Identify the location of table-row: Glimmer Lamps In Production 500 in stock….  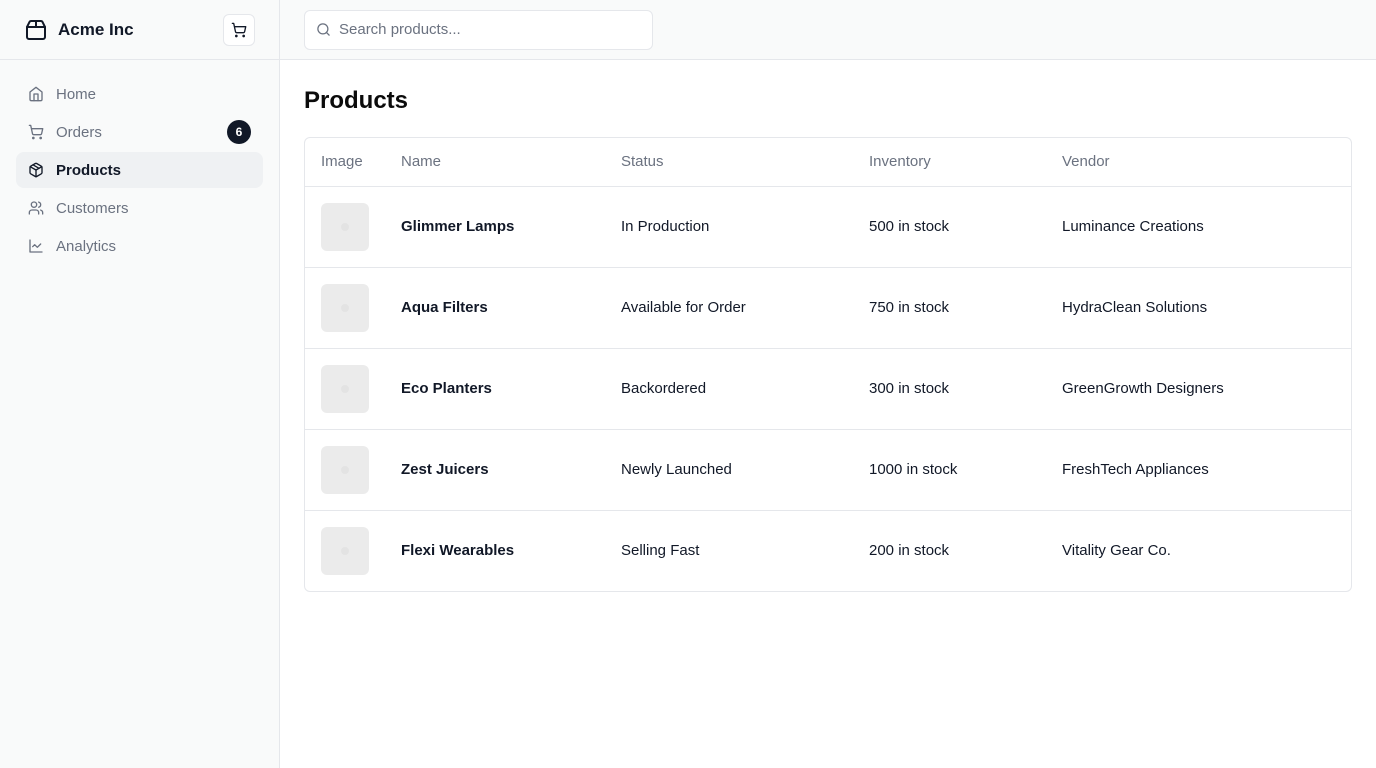
(828, 227).